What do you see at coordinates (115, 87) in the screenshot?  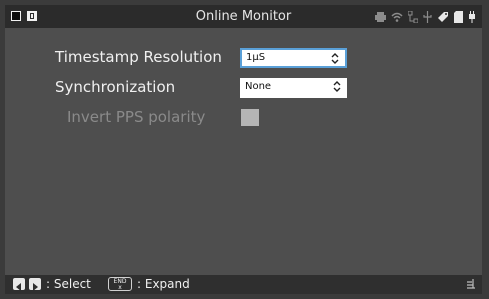 I see `synchronization-label: Synchronization` at bounding box center [115, 87].